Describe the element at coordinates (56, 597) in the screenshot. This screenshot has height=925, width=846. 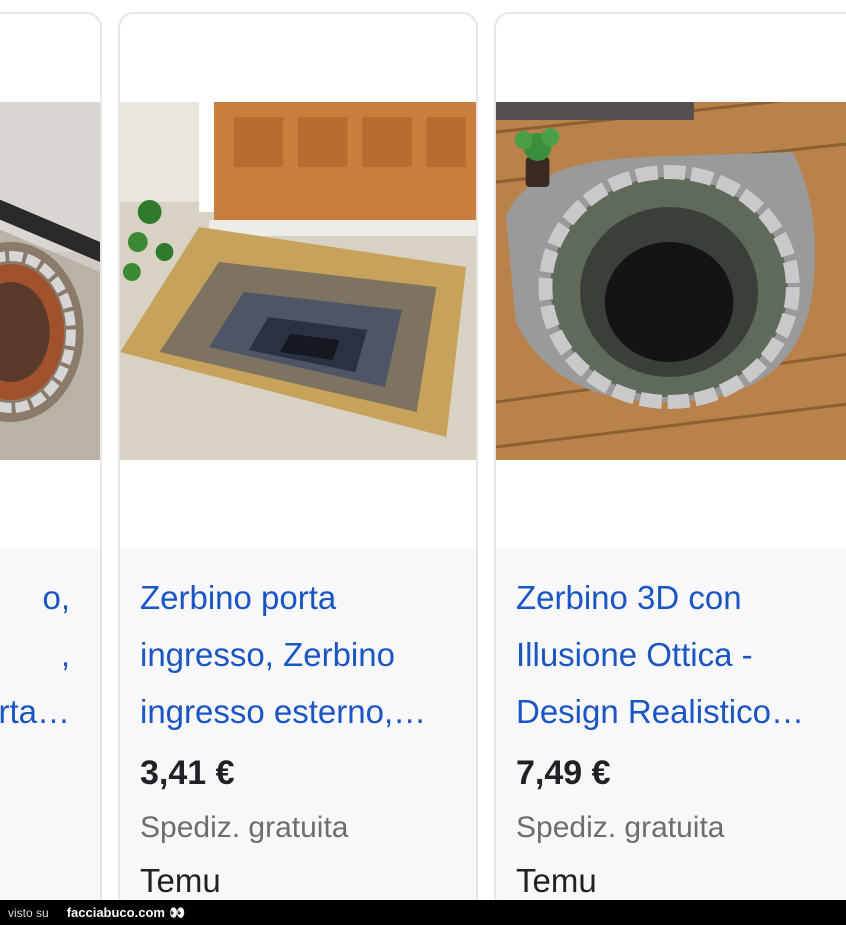
I see `title-line: o,` at that location.